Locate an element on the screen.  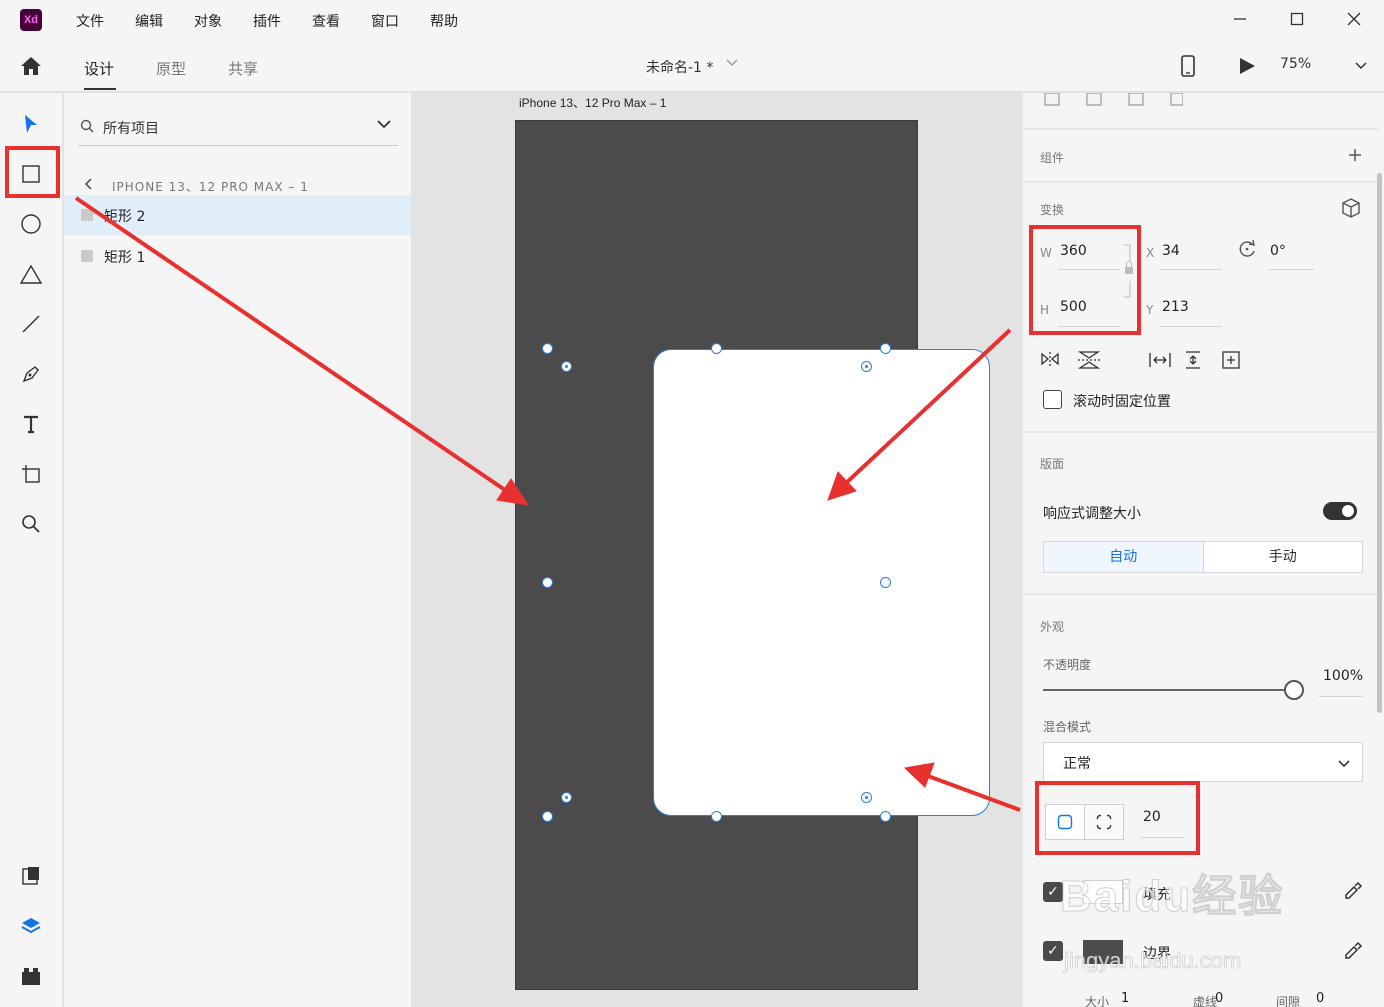
resize-handle-bottom-right is located at coordinates (885, 816).